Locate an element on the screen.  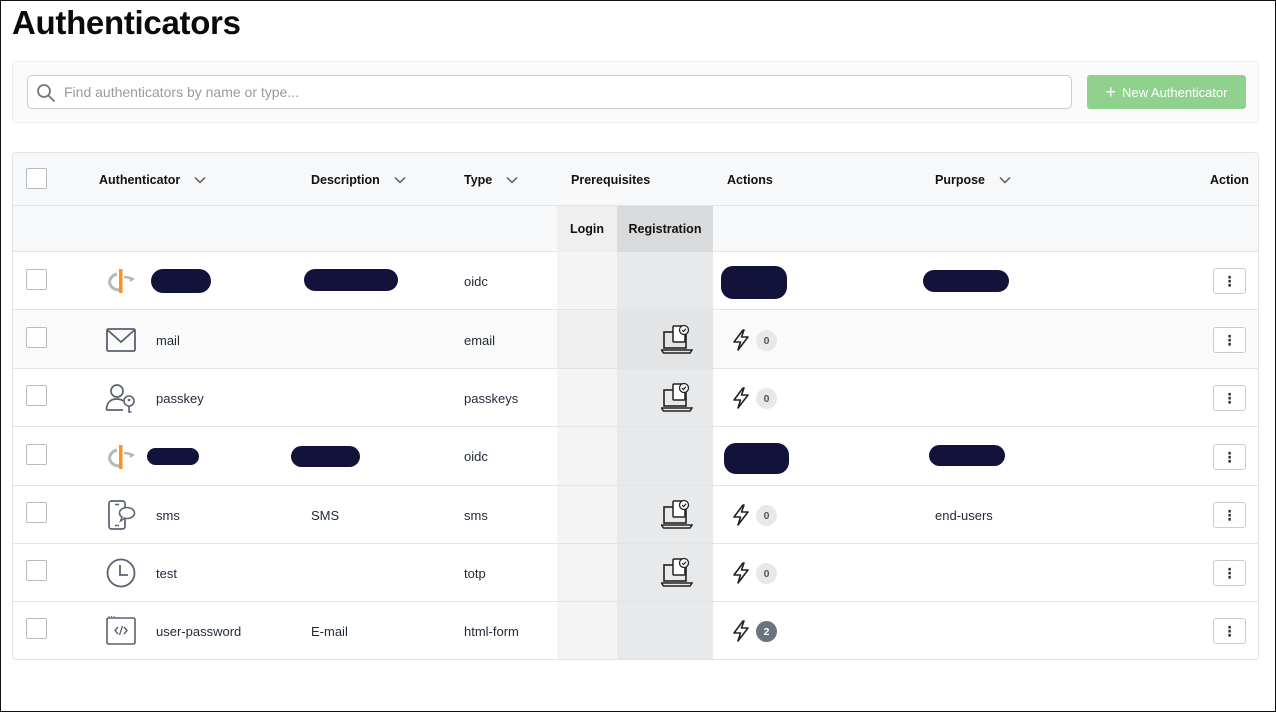
name-cell: passkey is located at coordinates (180, 398).